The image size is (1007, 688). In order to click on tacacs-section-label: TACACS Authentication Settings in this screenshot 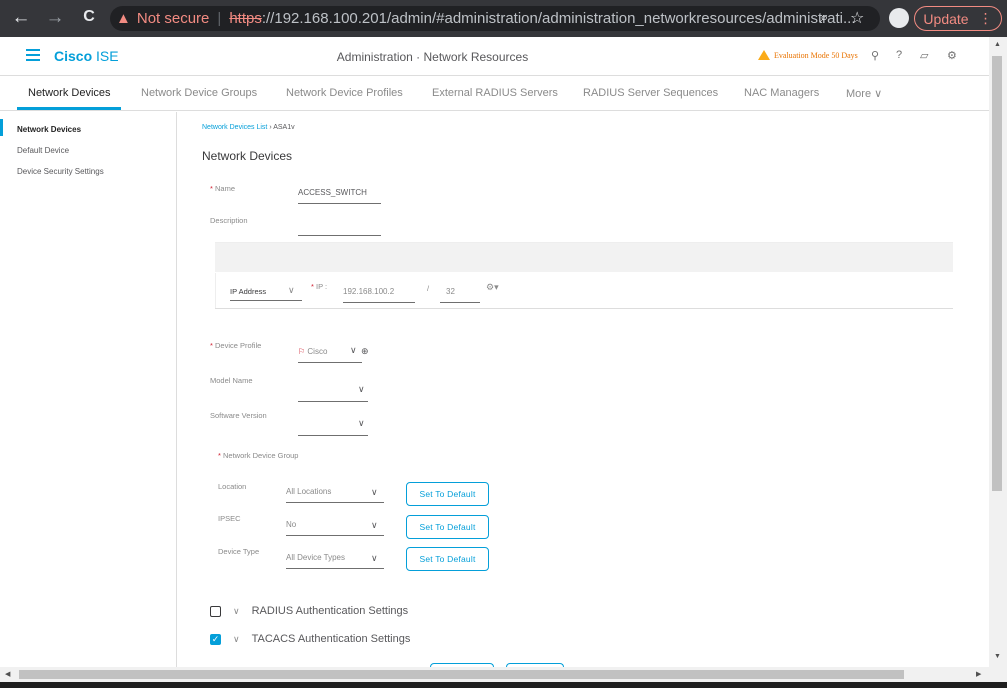, I will do `click(331, 639)`.